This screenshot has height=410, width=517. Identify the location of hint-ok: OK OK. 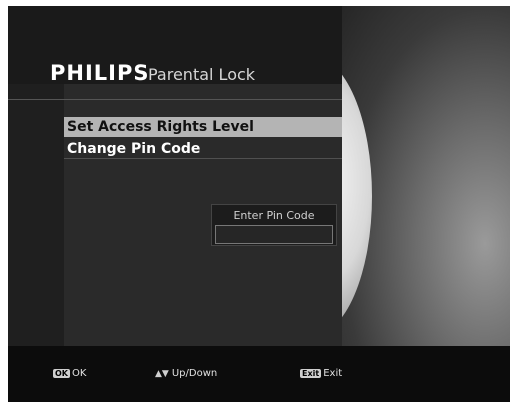
(69, 373).